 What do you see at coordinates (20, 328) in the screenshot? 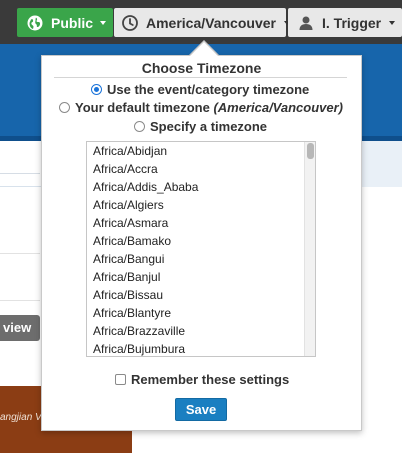
I see `view-button: view` at bounding box center [20, 328].